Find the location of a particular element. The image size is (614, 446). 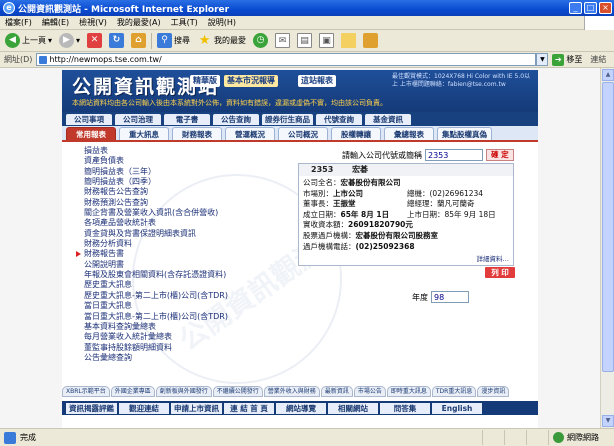

report-menu-item: 財務報告書 is located at coordinates (180, 254).